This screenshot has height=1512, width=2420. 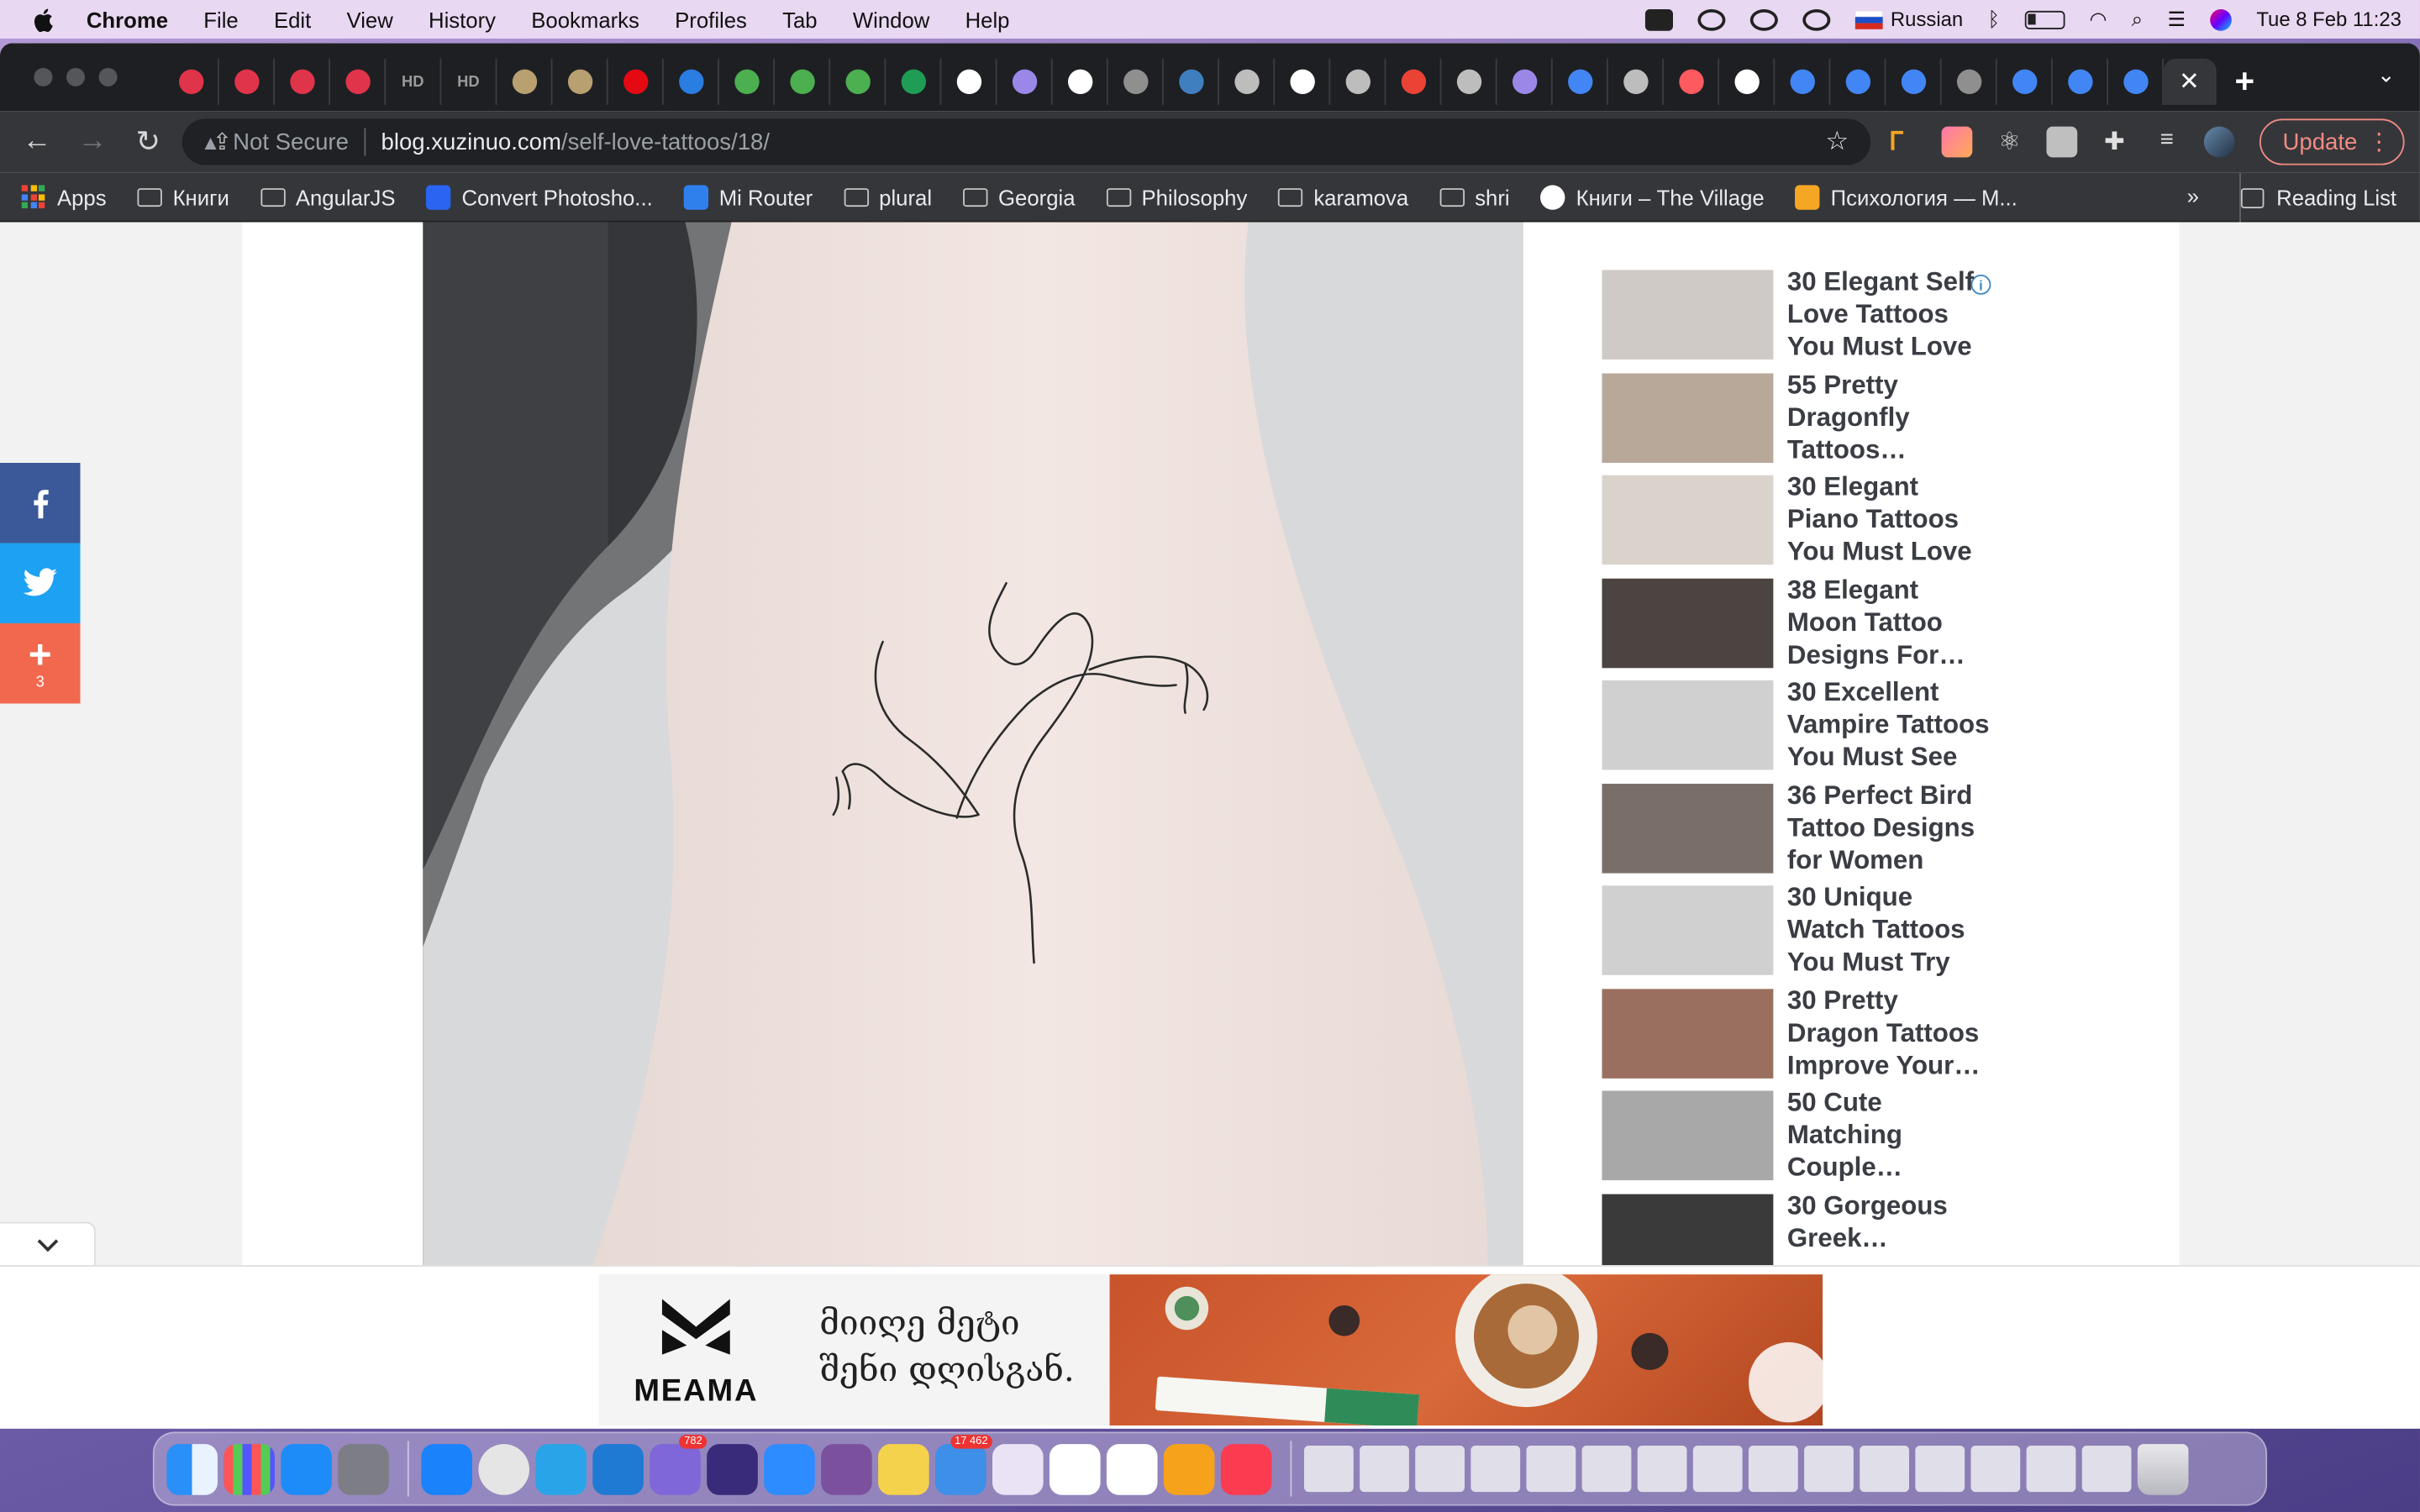 What do you see at coordinates (711, 19) in the screenshot?
I see `menu-profiles: Profiles` at bounding box center [711, 19].